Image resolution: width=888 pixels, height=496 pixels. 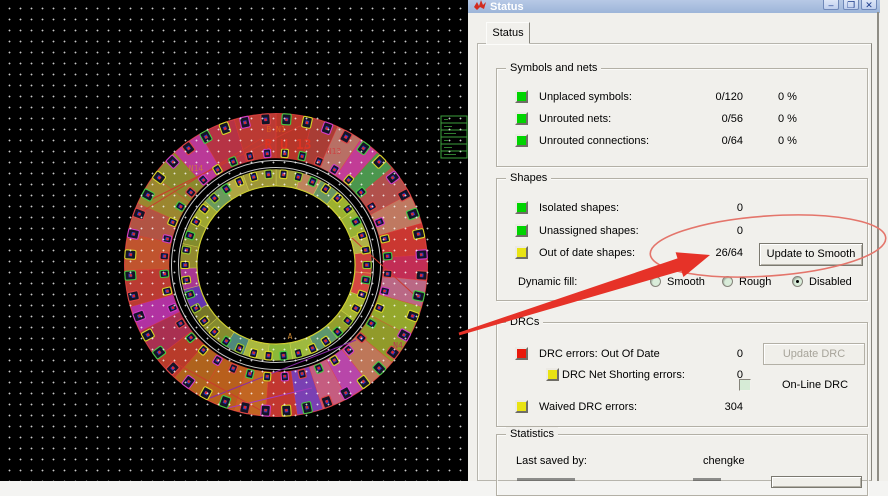 I want to click on row-unplaced-symbols: Unplaced symbols: 0/120 0 %, so click(x=682, y=97).